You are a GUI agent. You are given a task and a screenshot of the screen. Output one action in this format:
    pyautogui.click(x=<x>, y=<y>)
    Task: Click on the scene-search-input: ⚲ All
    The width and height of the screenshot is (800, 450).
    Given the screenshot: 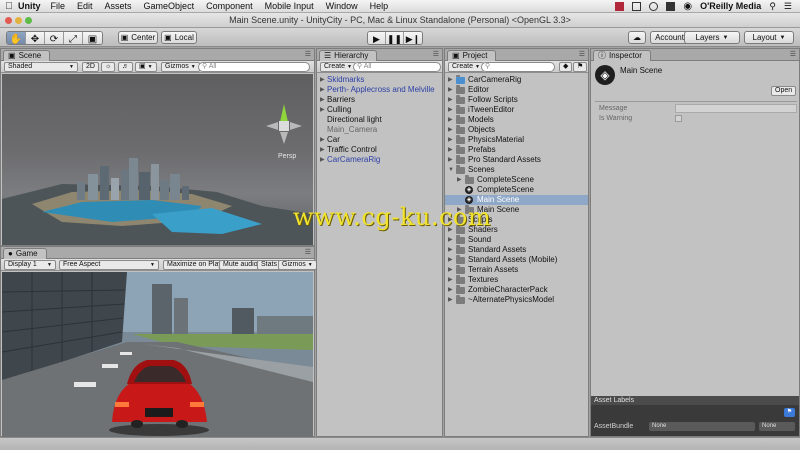 What is the action you would take?
    pyautogui.click(x=254, y=67)
    